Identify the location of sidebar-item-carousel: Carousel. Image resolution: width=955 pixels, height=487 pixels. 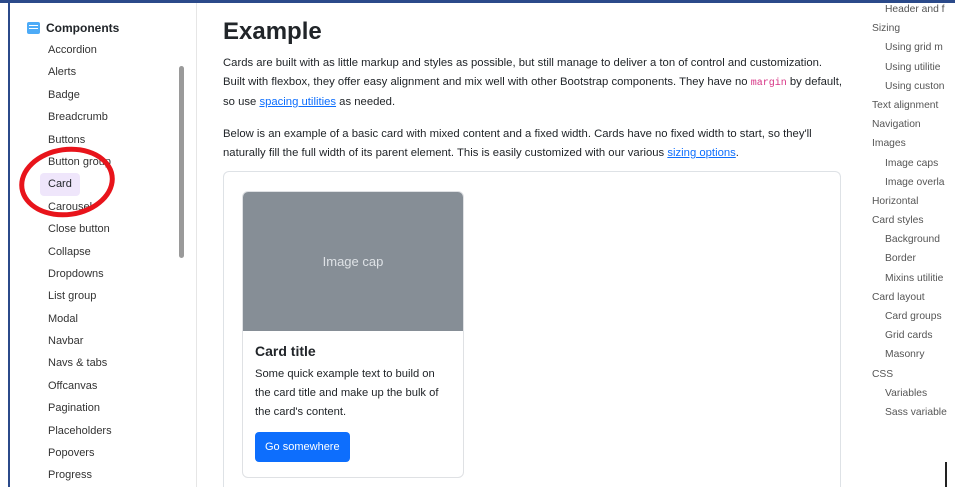
(80, 207).